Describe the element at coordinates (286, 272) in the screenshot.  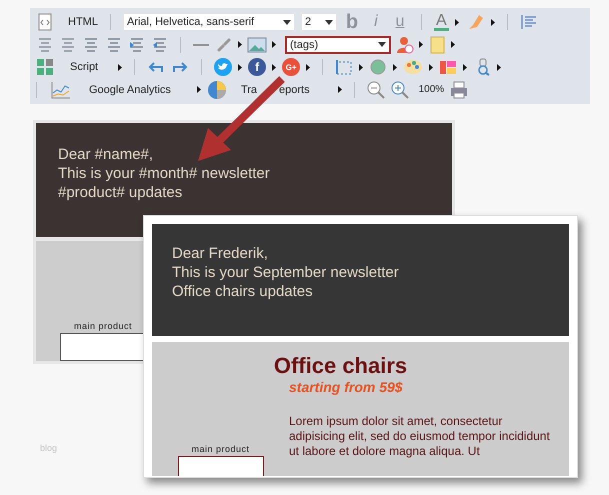
I see `greeting-line: This is your September newsletter` at that location.